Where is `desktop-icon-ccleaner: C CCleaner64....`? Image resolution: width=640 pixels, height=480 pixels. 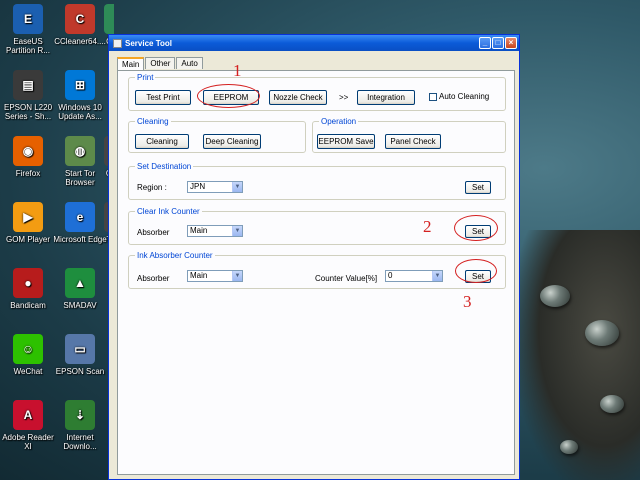 desktop-icon-ccleaner: C CCleaner64.... is located at coordinates (80, 25).